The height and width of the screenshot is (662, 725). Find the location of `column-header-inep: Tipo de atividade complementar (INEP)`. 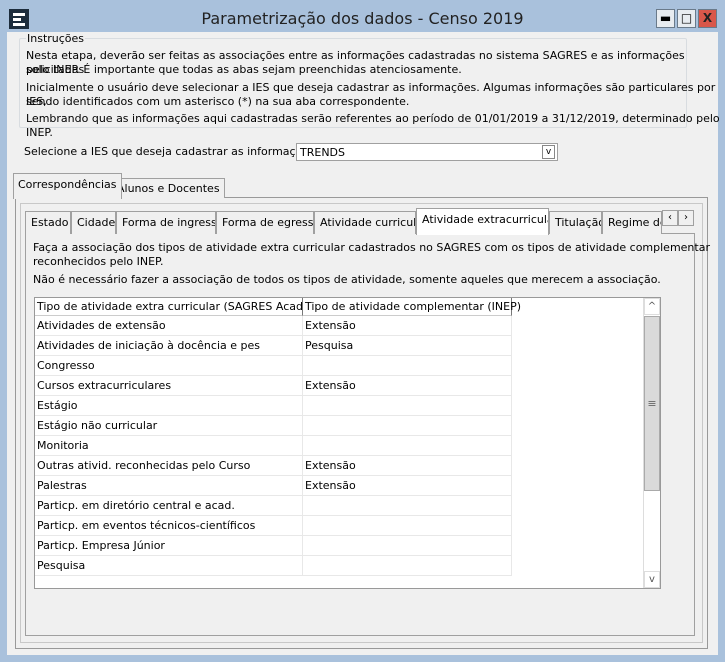

column-header-inep: Tipo de atividade complementar (INEP) is located at coordinates (412, 307).